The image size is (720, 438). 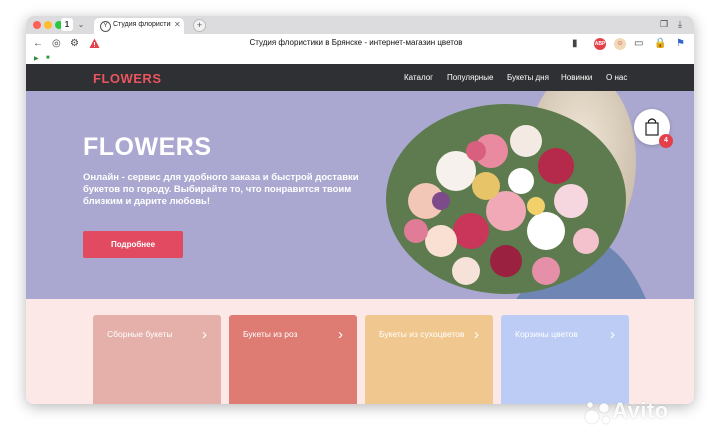 I want to click on tab-bar: 1 ⌄ Y Студия флористики в Б ✕ + ❐ ⤓, so click(x=360, y=25).